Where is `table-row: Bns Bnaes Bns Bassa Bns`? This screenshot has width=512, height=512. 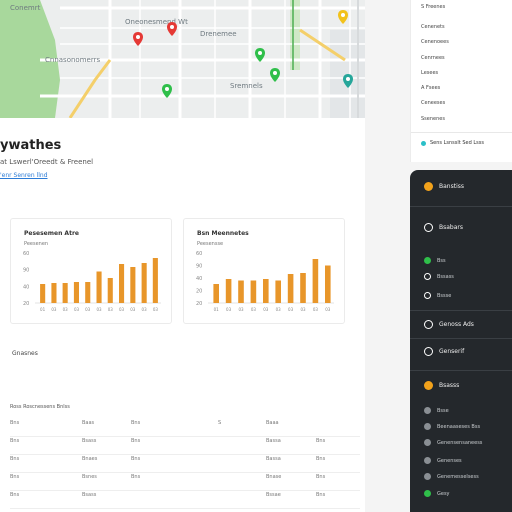
table-row: Bns Bnaes Bns Bassa Bns is located at coordinates (185, 463).